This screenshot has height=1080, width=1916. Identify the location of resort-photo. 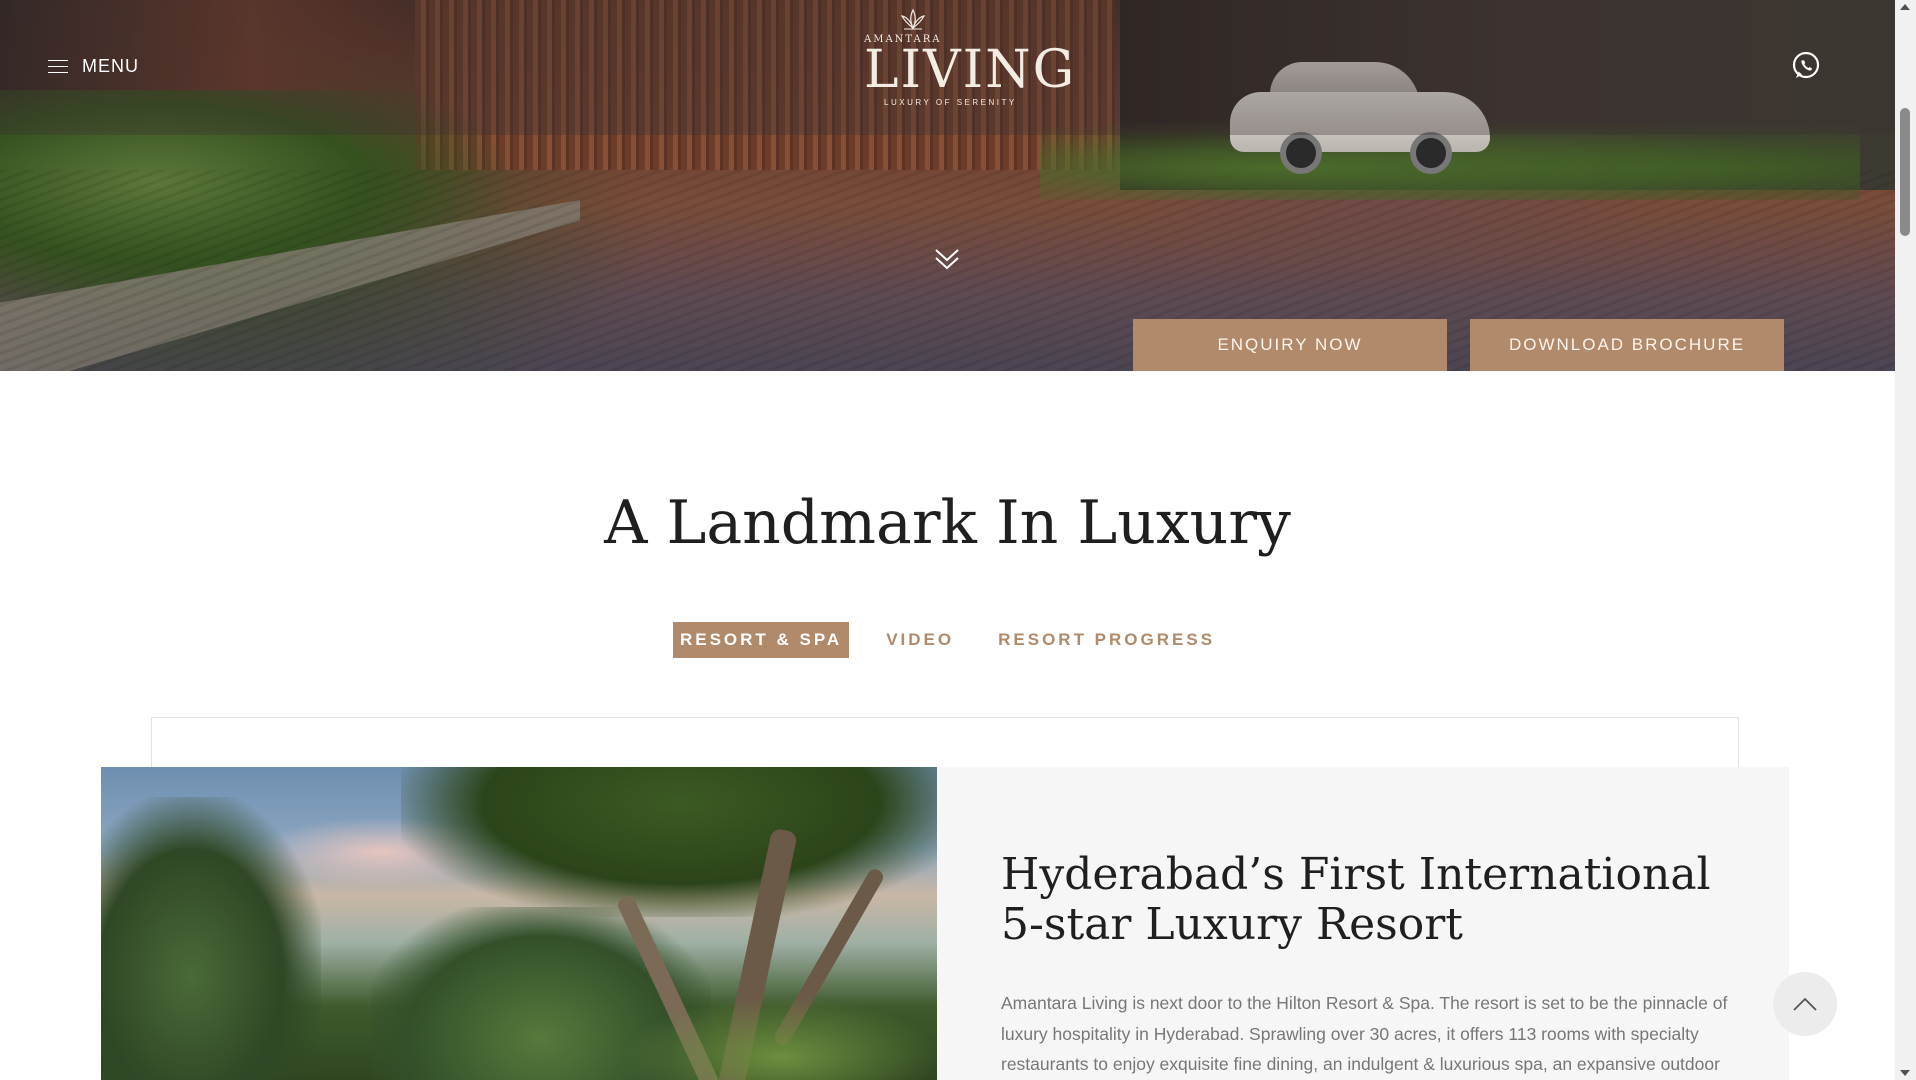
(519, 923).